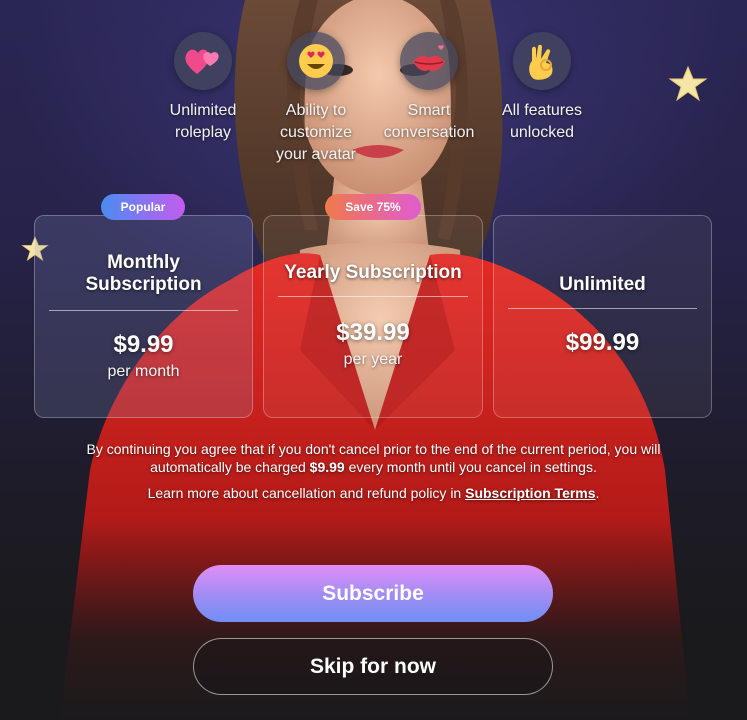 This screenshot has height=720, width=747. Describe the element at coordinates (530, 493) in the screenshot. I see `subscription-terms-link: Subscription Terms` at that location.